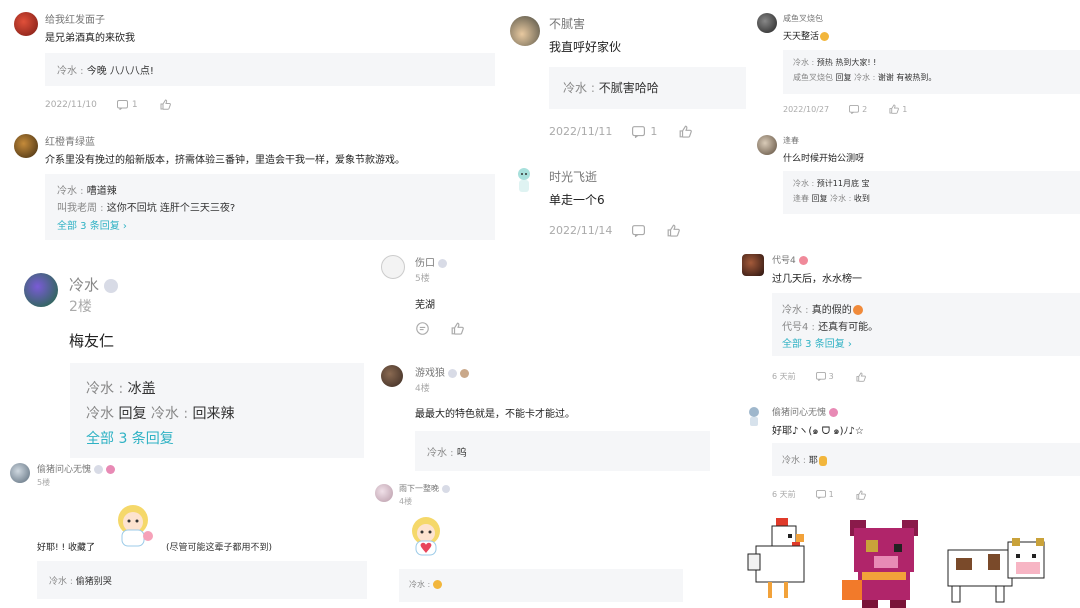 Image resolution: width=1080 pixels, height=608 pixels. I want to click on reply-text: 耶, so click(813, 461).